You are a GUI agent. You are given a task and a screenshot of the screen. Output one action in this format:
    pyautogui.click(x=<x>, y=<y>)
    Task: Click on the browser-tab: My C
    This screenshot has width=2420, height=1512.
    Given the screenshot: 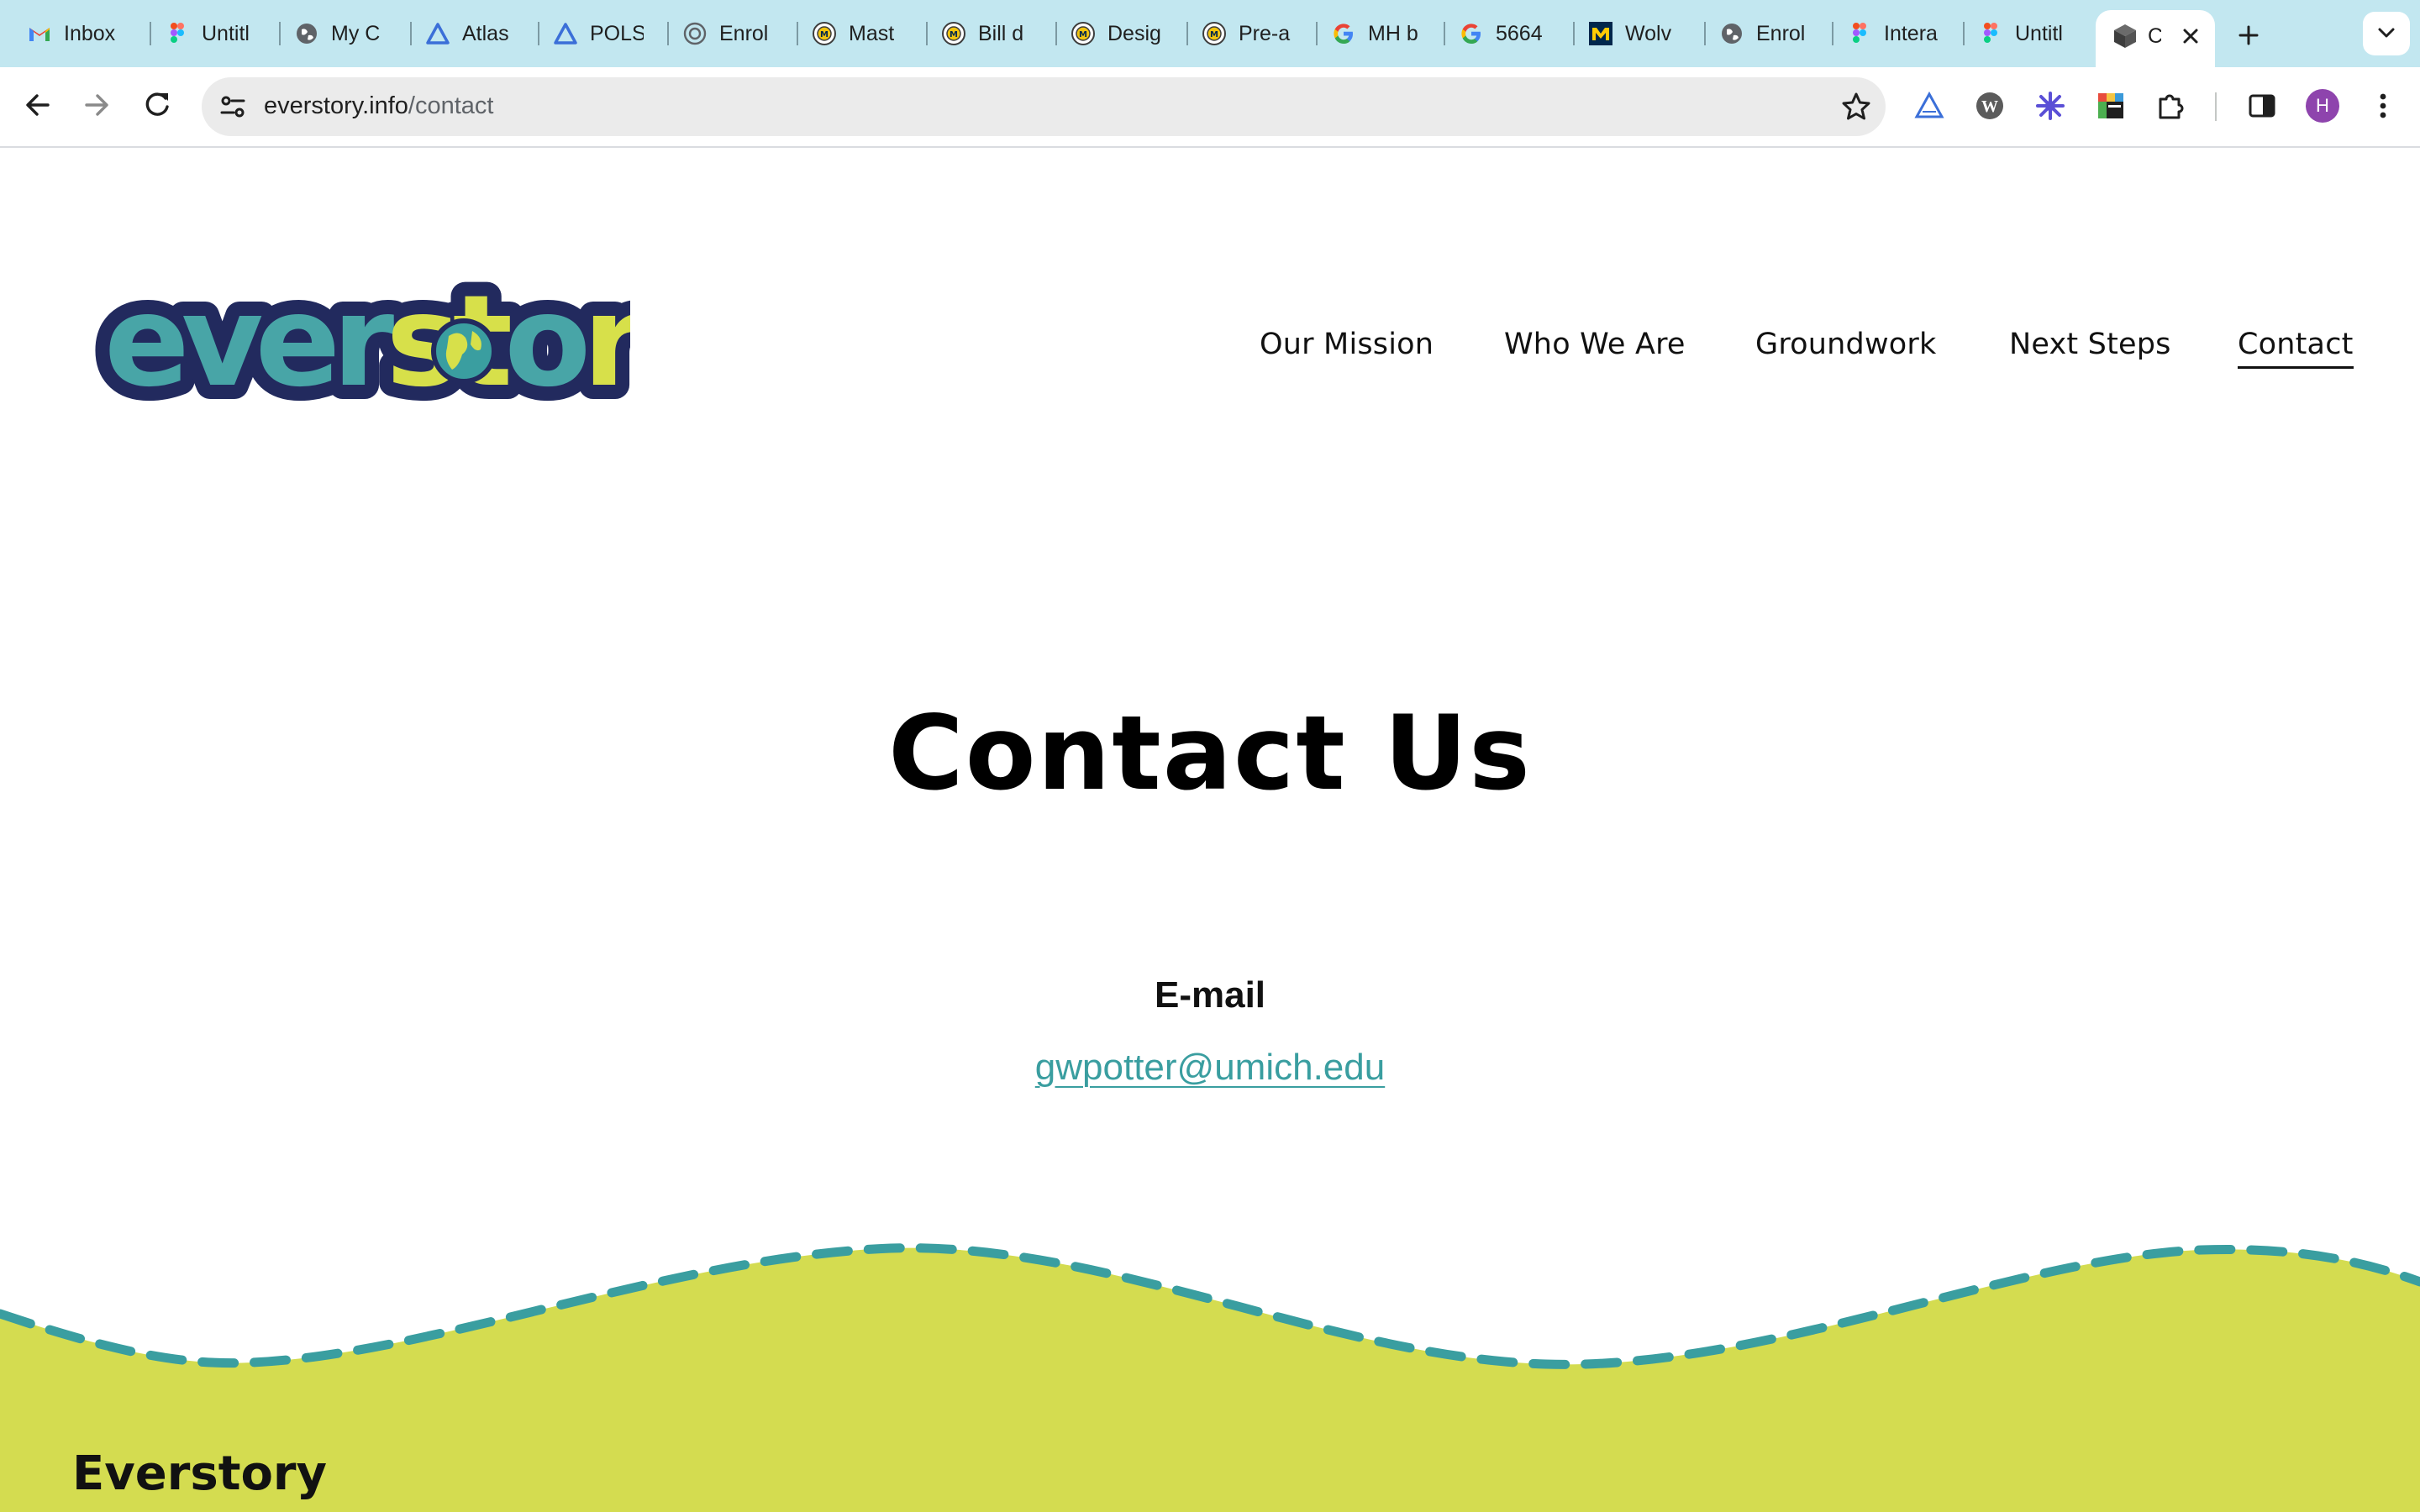 What is the action you would take?
    pyautogui.click(x=348, y=33)
    